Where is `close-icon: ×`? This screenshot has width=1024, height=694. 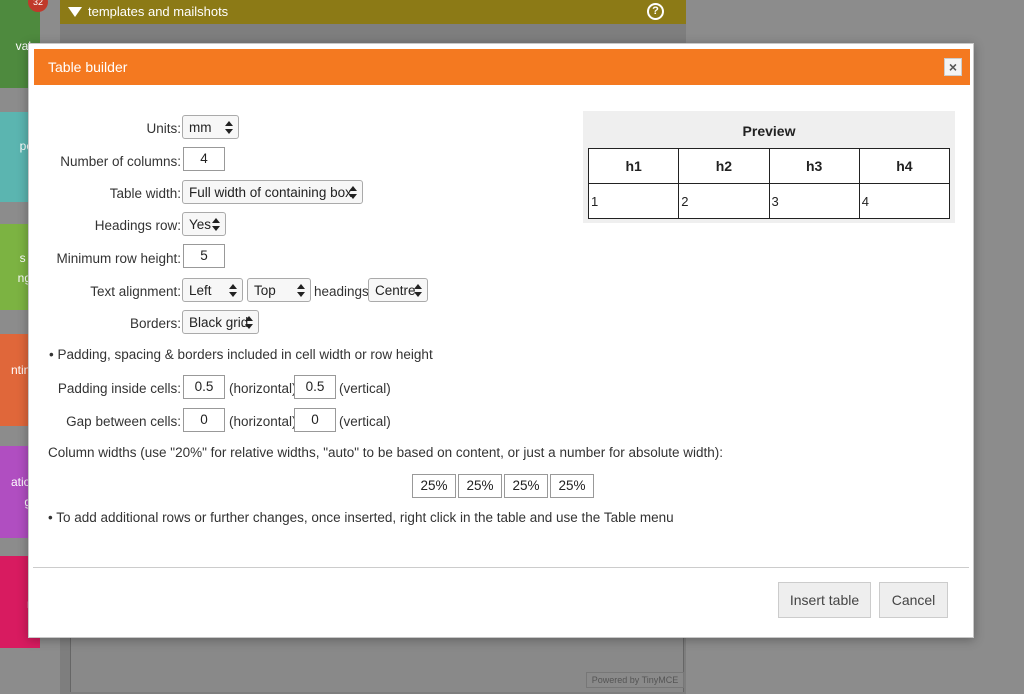
close-icon: × is located at coordinates (953, 67).